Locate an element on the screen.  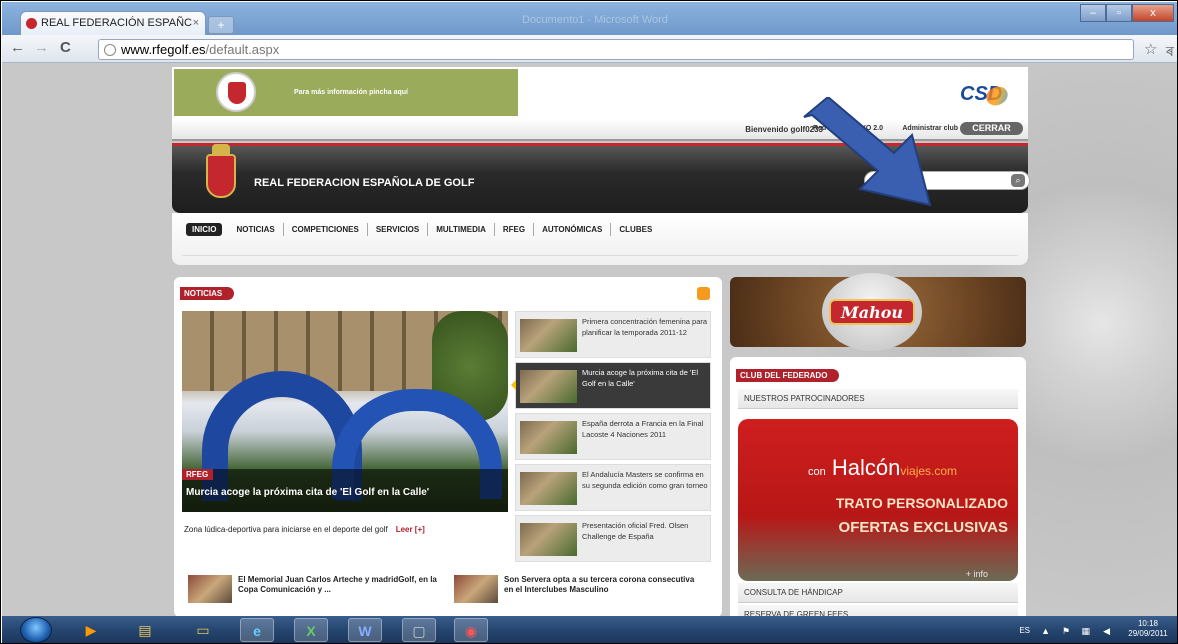
handicap-row: CONSULTA DE HÁNDICAP is located at coordinates (878, 593).